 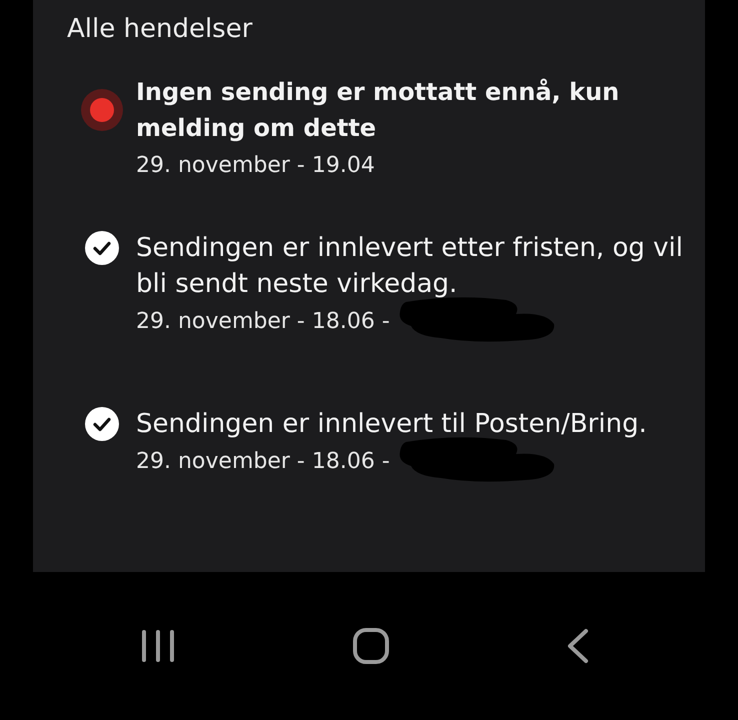 What do you see at coordinates (578, 646) in the screenshot?
I see `back-icon` at bounding box center [578, 646].